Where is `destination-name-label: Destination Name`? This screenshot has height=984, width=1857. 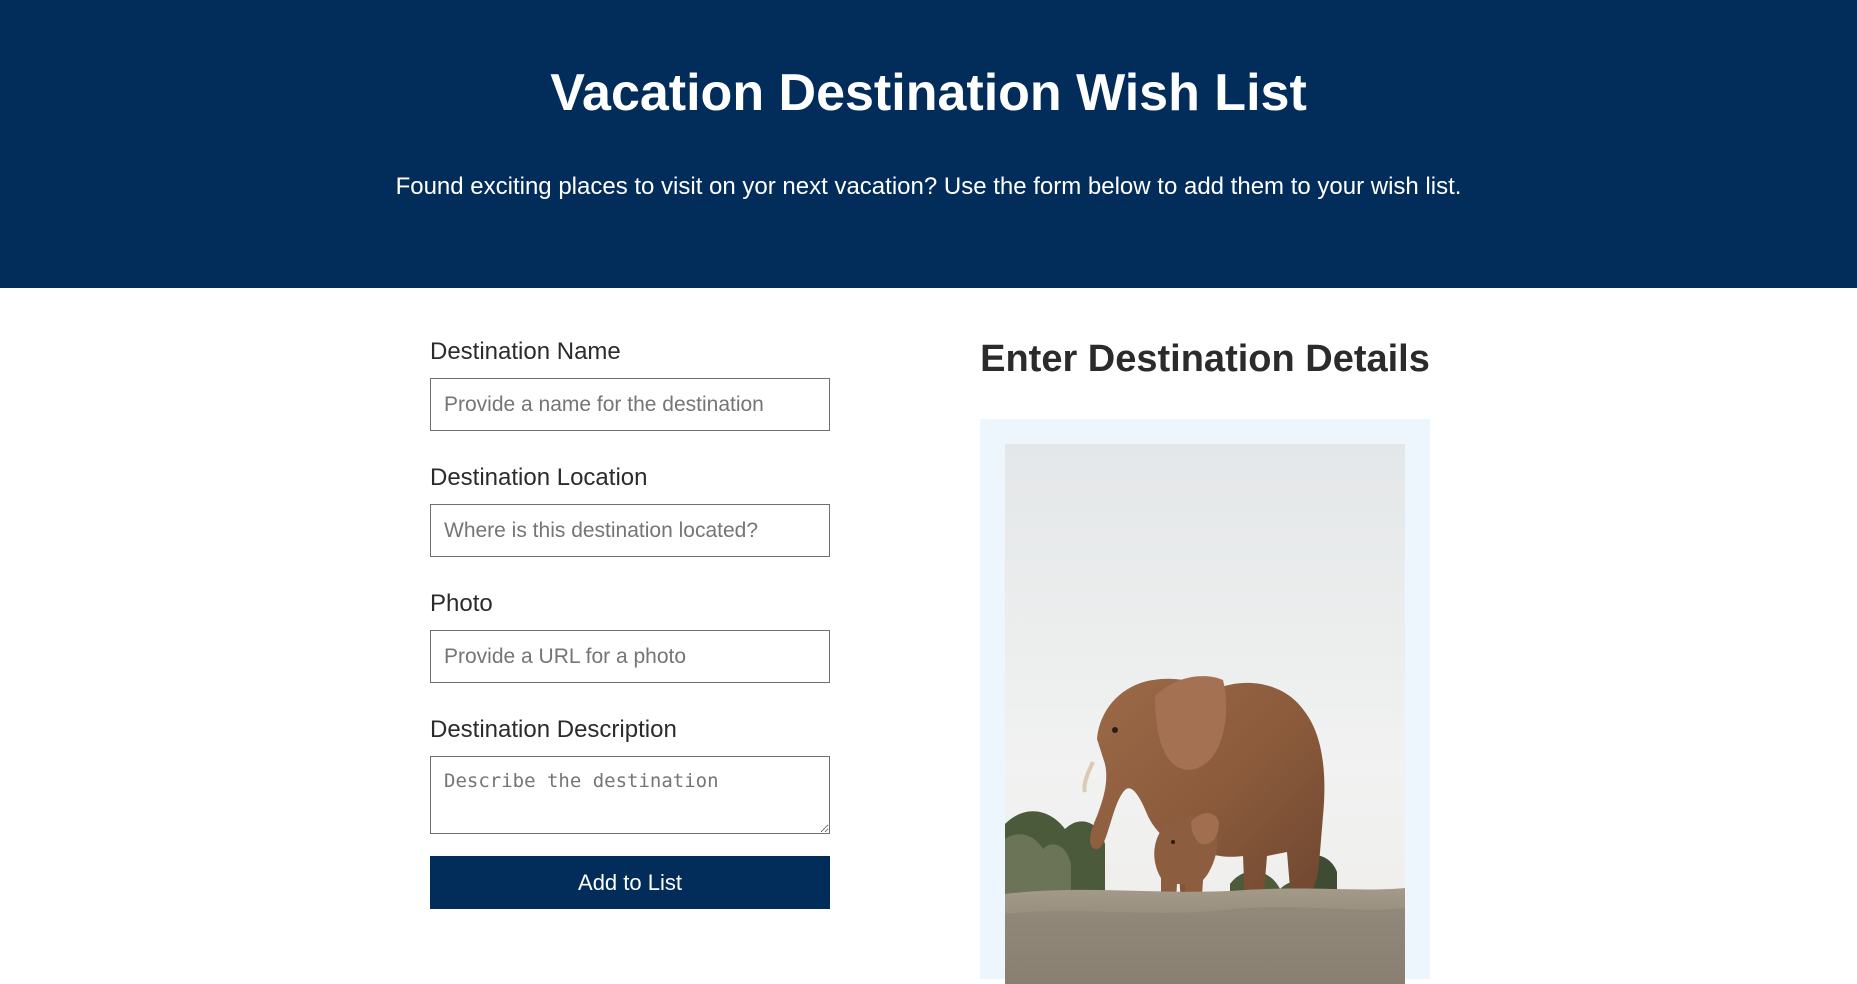 destination-name-label: Destination Name is located at coordinates (525, 351).